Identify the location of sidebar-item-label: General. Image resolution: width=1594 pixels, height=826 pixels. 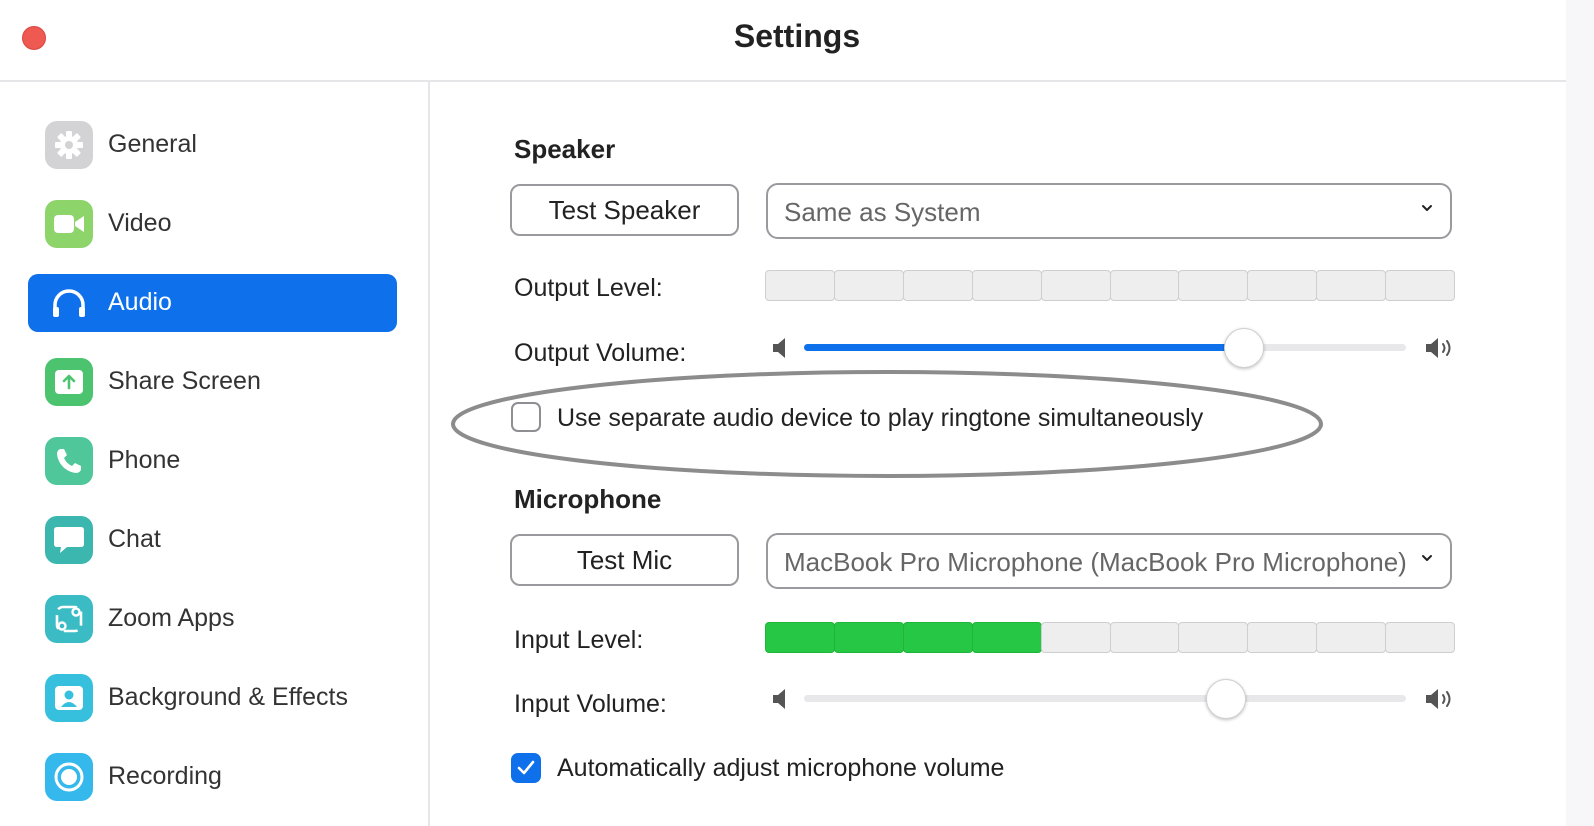
(152, 144).